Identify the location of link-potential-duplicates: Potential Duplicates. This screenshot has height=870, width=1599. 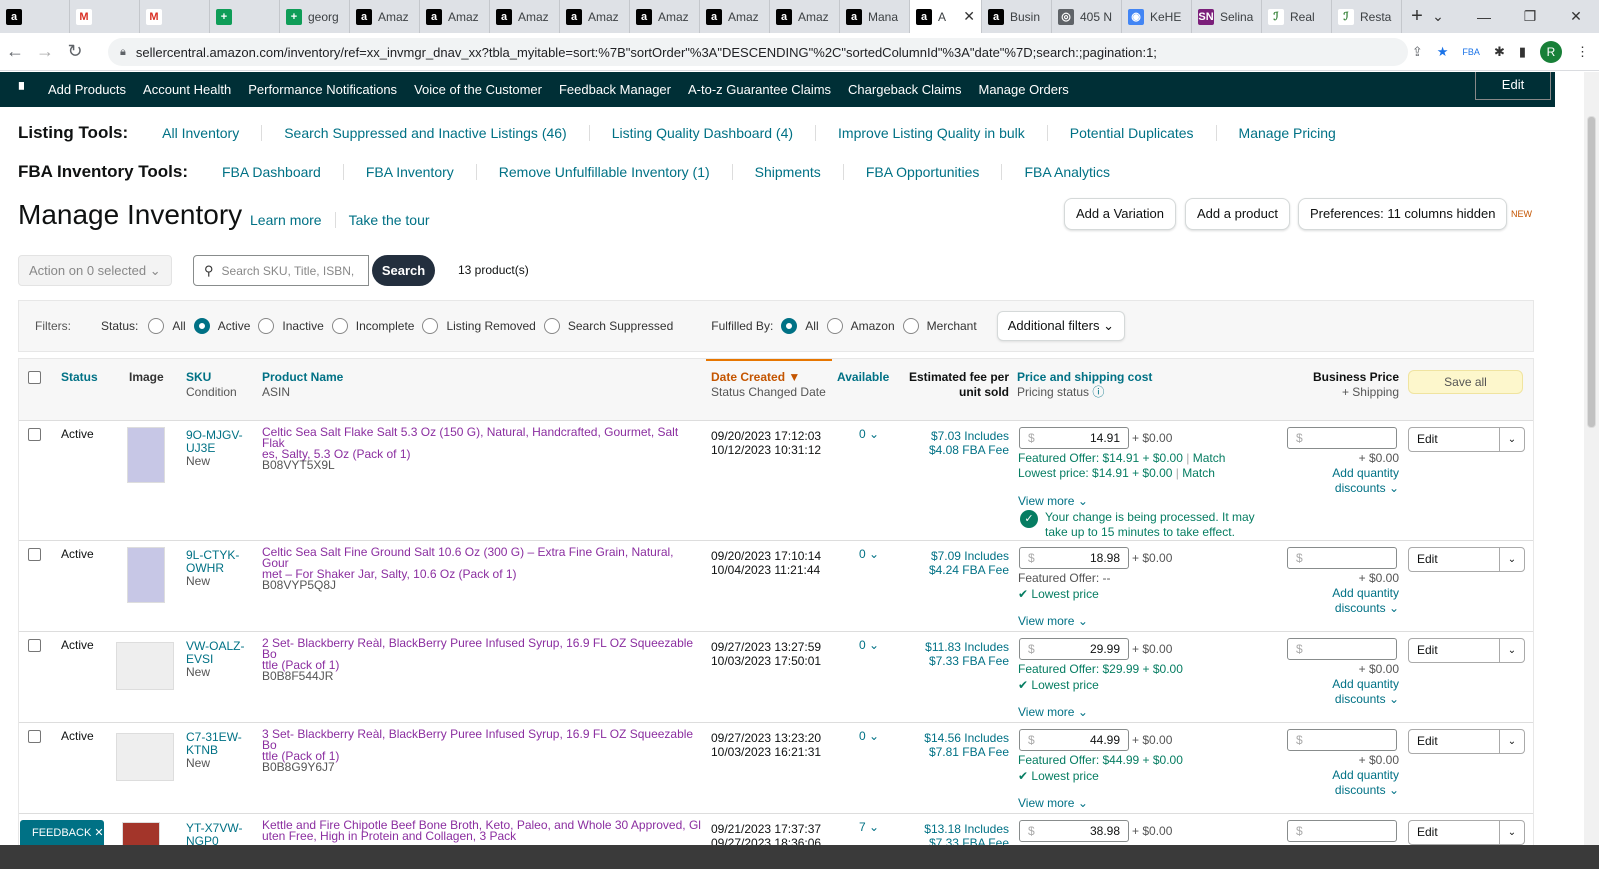
(1132, 133).